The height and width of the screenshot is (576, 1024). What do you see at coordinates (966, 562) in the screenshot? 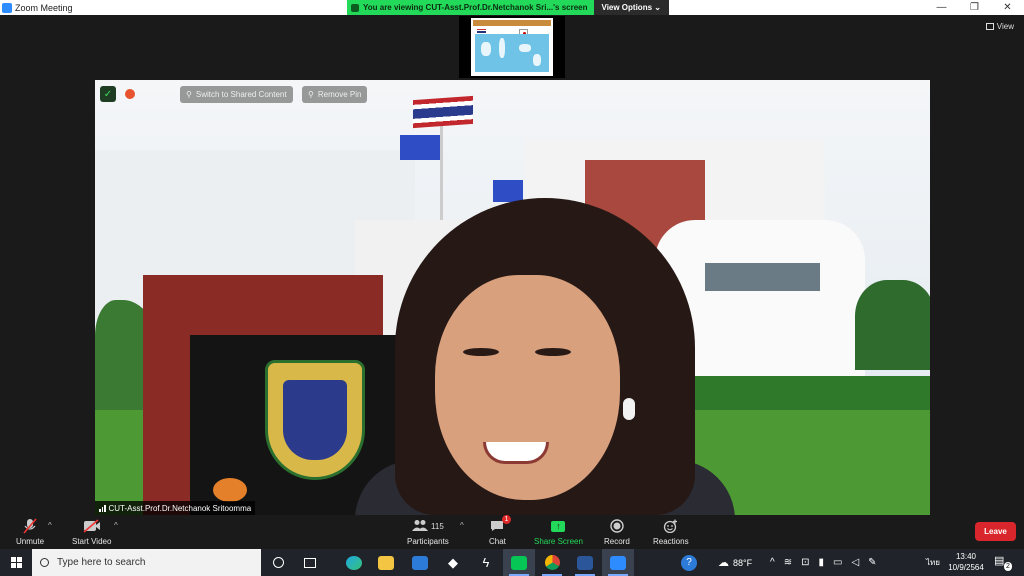
I see `taskbar-clock: 13:40 10/9/2564` at bounding box center [966, 562].